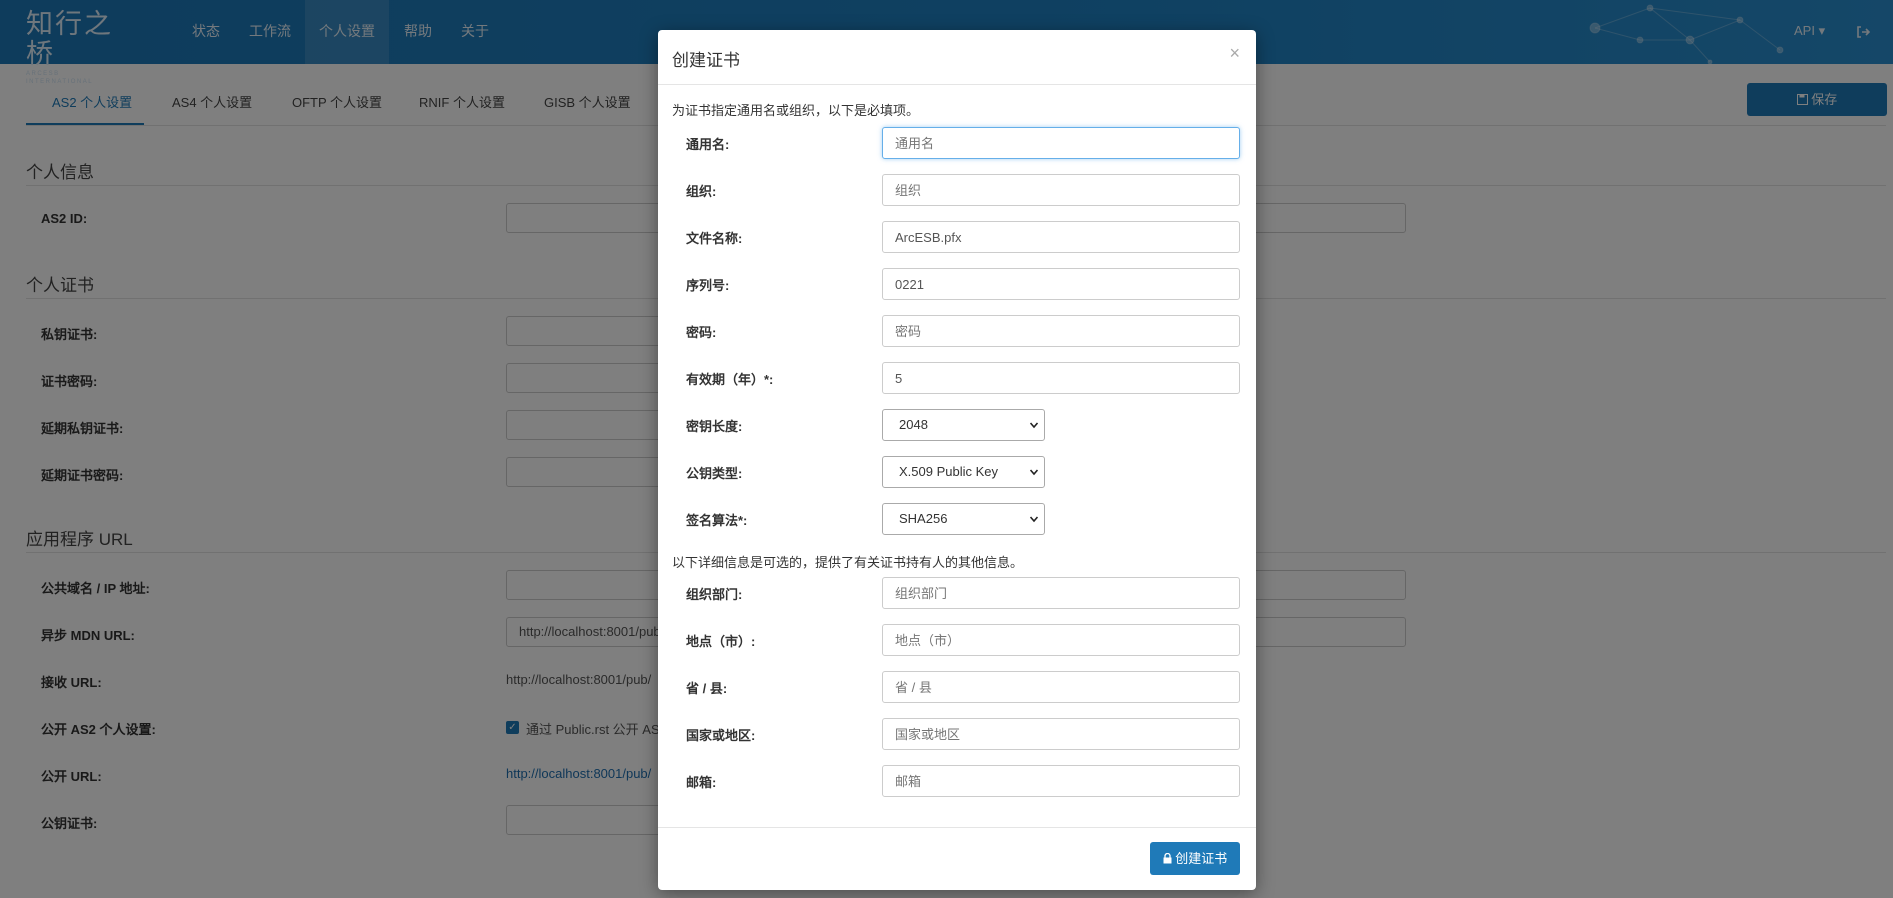 This screenshot has width=1893, height=898. I want to click on country-label: 国家或地区:, so click(721, 735).